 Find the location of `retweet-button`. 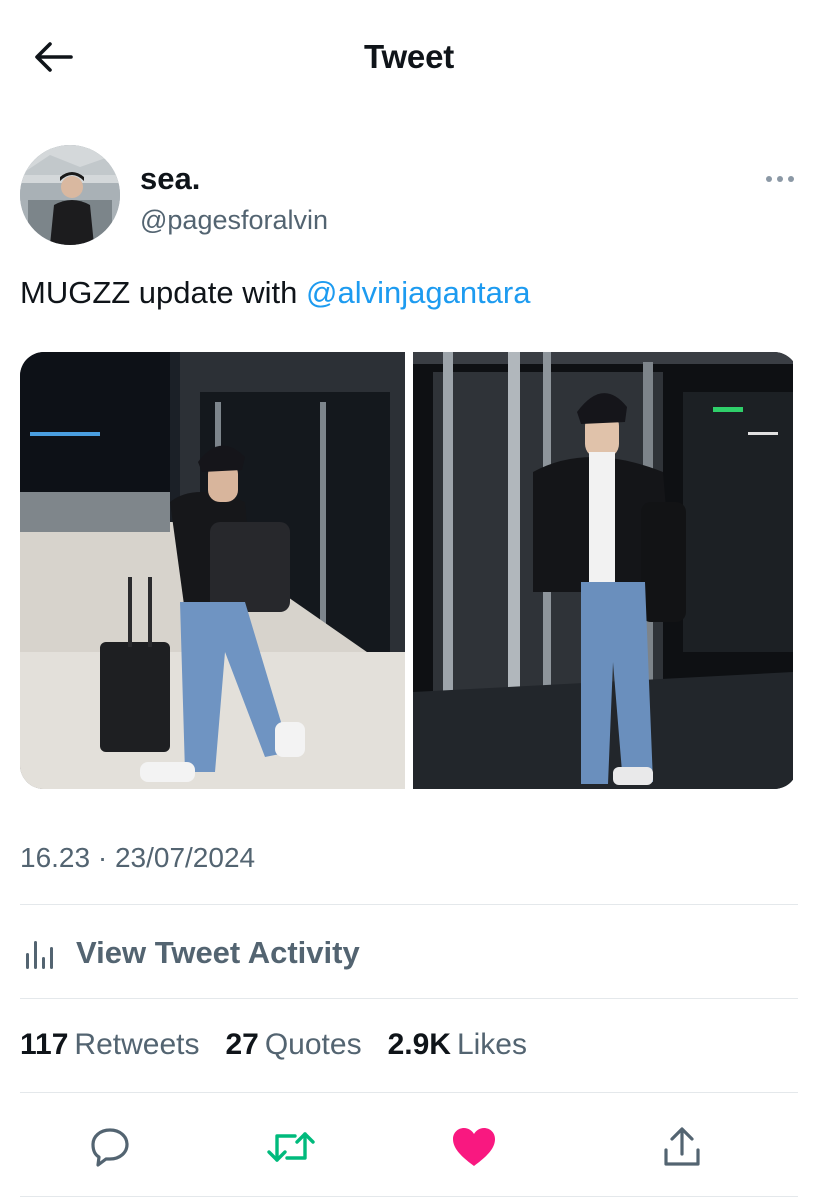

retweet-button is located at coordinates (291, 1147).